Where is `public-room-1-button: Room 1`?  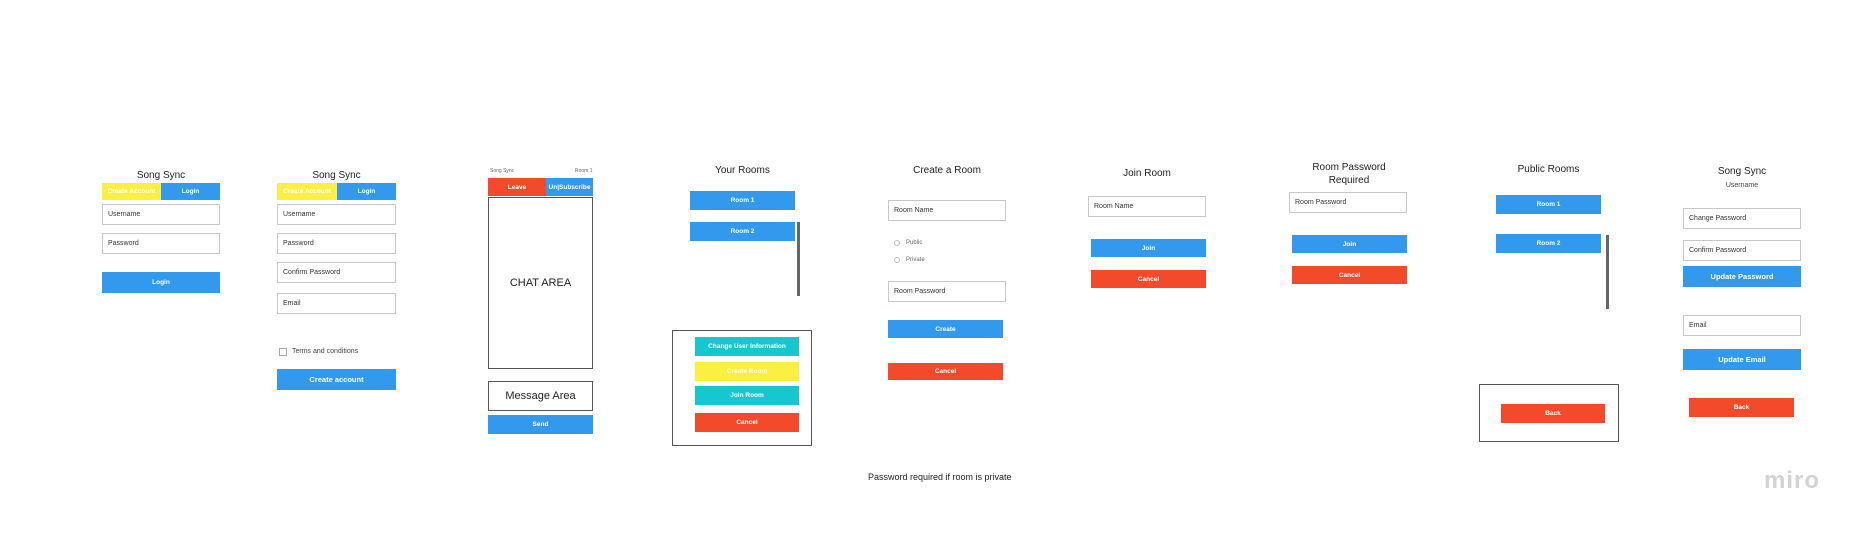 public-room-1-button: Room 1 is located at coordinates (1548, 204).